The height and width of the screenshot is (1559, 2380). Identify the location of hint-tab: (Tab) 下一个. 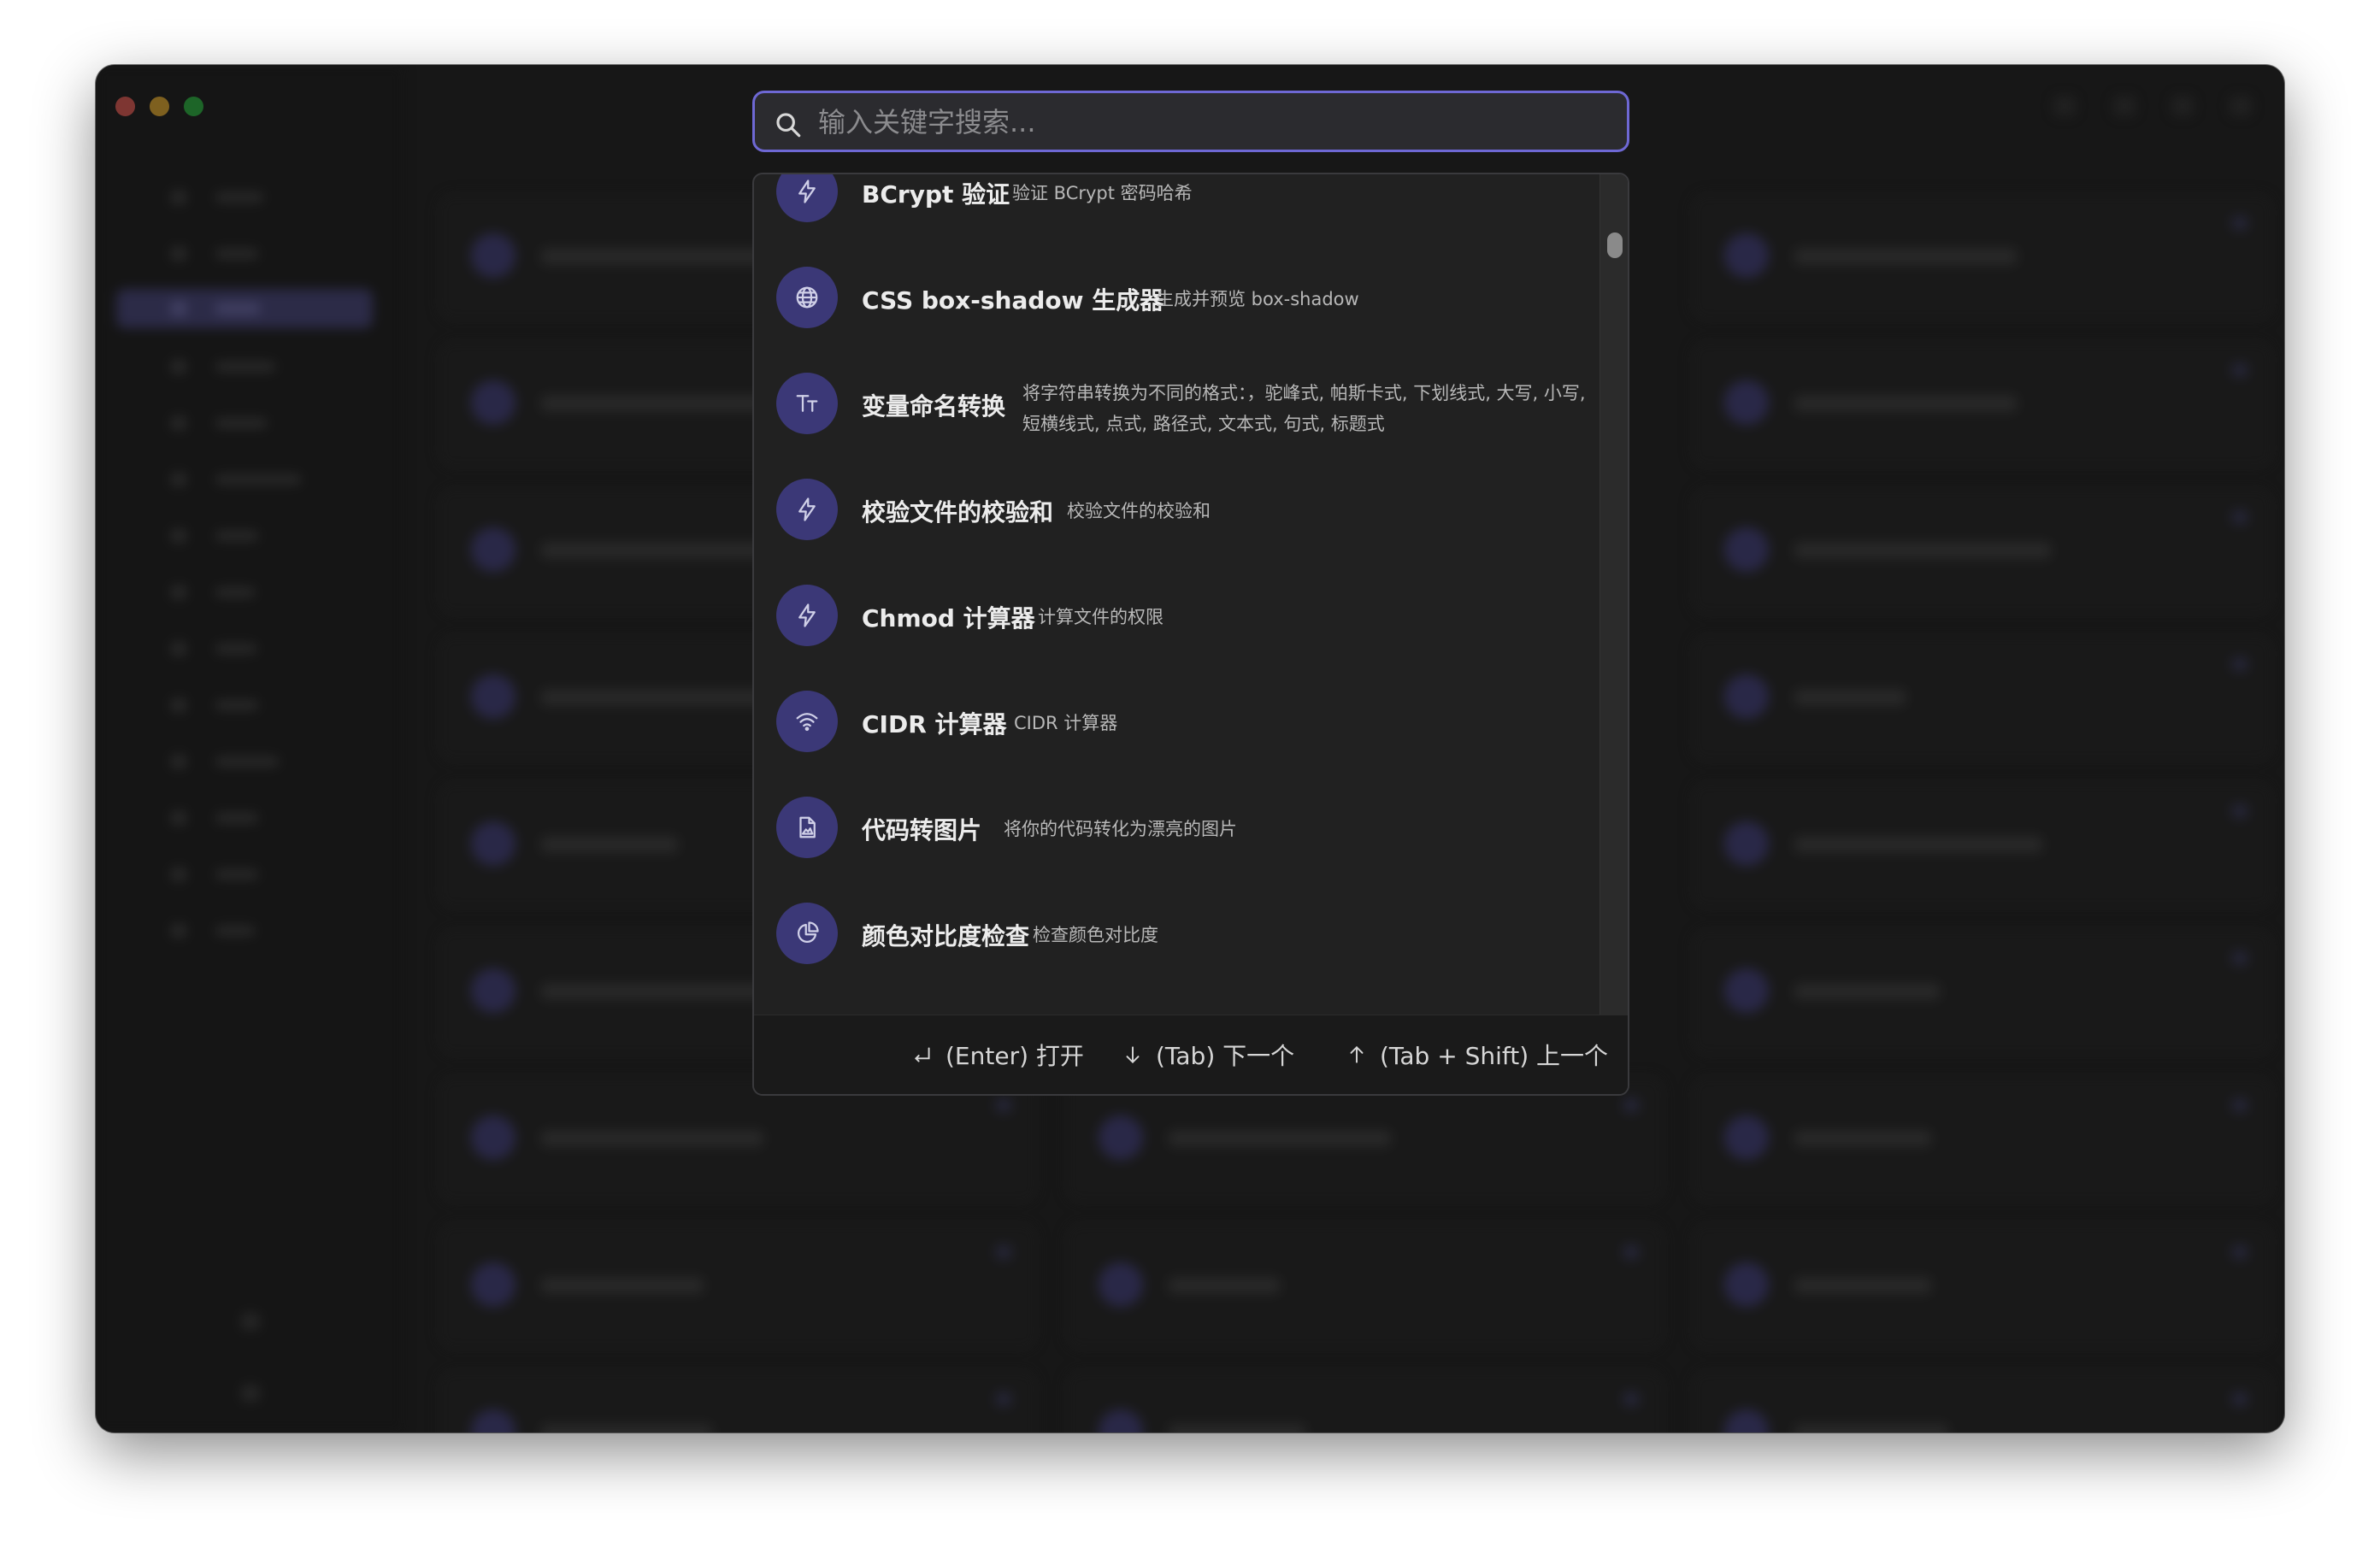
(1208, 1055).